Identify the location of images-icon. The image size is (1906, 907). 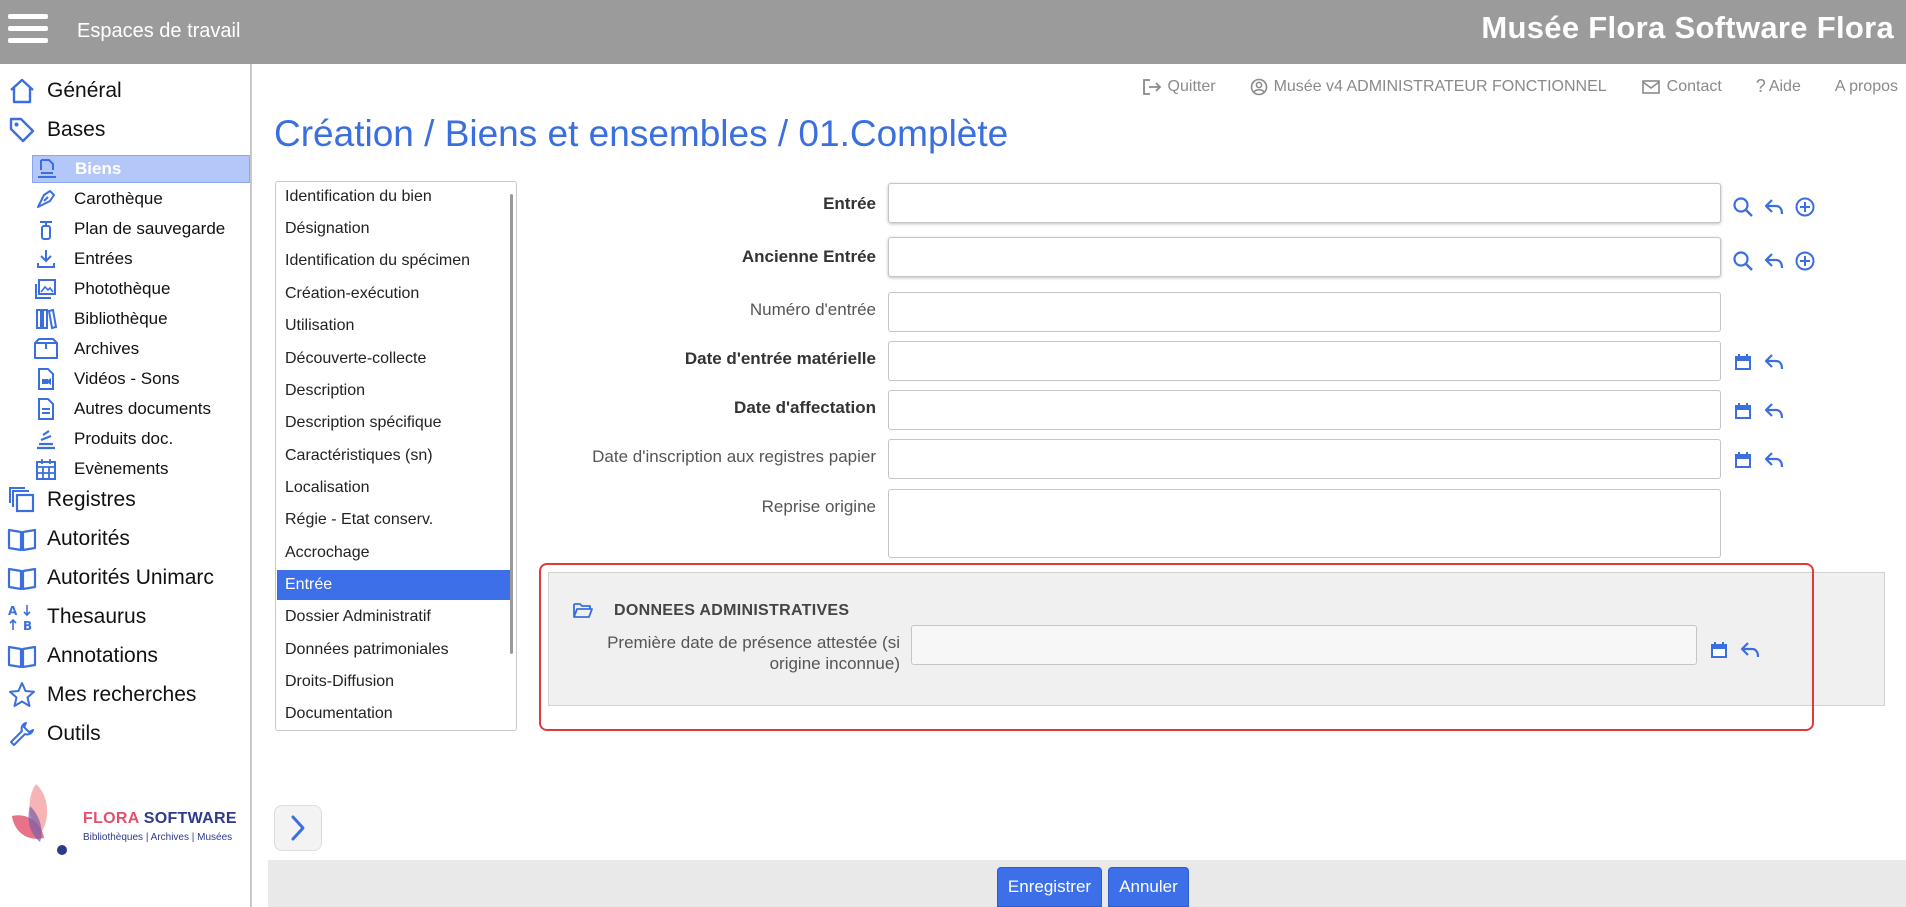
(46, 289).